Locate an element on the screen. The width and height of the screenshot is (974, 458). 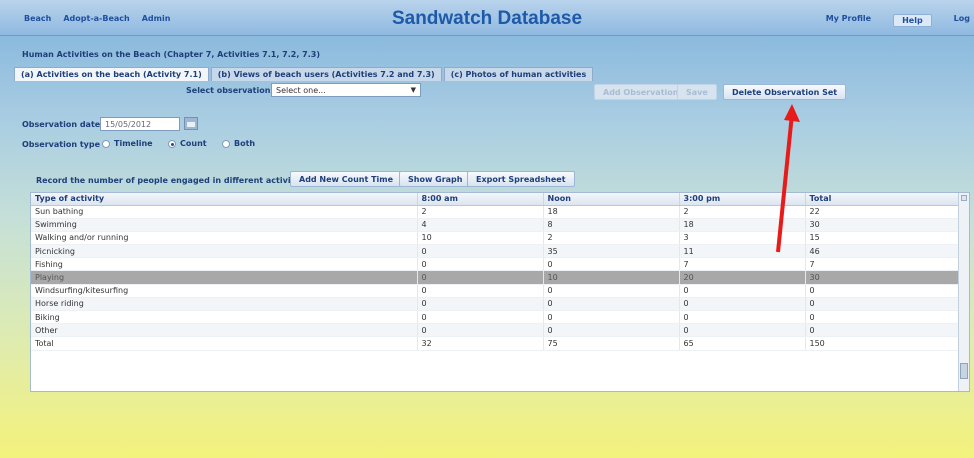
cell-activity: Windsurfing/kitesurfing is located at coordinates (224, 291).